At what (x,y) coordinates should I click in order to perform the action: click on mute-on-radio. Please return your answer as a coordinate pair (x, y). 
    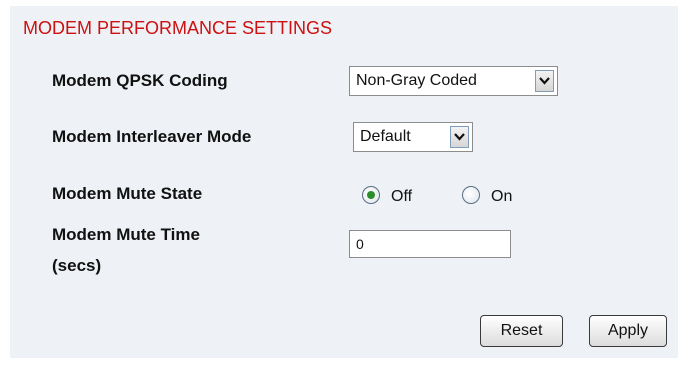
    Looking at the image, I should click on (471, 195).